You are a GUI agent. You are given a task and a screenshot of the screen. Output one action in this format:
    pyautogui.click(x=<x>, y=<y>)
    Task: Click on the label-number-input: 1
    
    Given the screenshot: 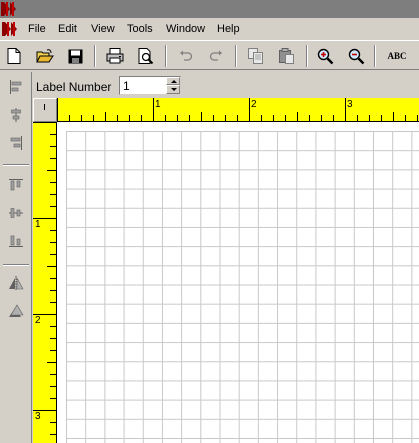 What is the action you would take?
    pyautogui.click(x=126, y=86)
    